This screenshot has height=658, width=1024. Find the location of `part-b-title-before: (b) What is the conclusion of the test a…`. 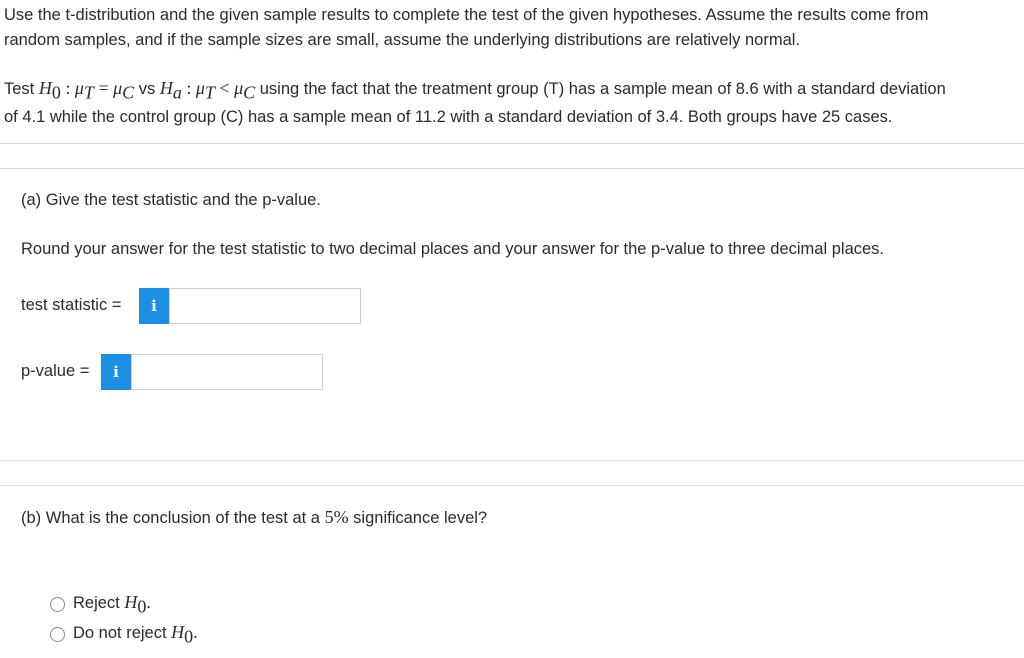

part-b-title-before: (b) What is the conclusion of the test a… is located at coordinates (170, 518).